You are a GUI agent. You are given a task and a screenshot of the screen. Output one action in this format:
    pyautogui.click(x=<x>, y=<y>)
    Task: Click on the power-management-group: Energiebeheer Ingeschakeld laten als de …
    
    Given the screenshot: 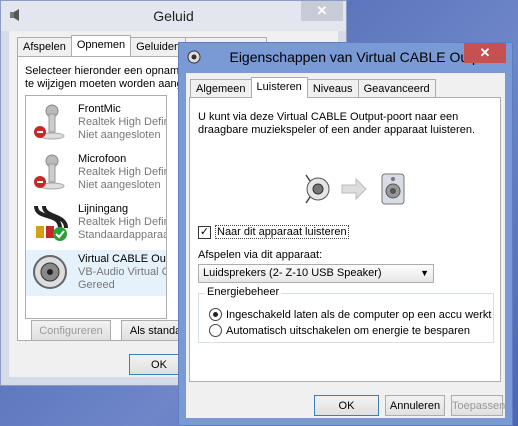 What is the action you would take?
    pyautogui.click(x=346, y=314)
    